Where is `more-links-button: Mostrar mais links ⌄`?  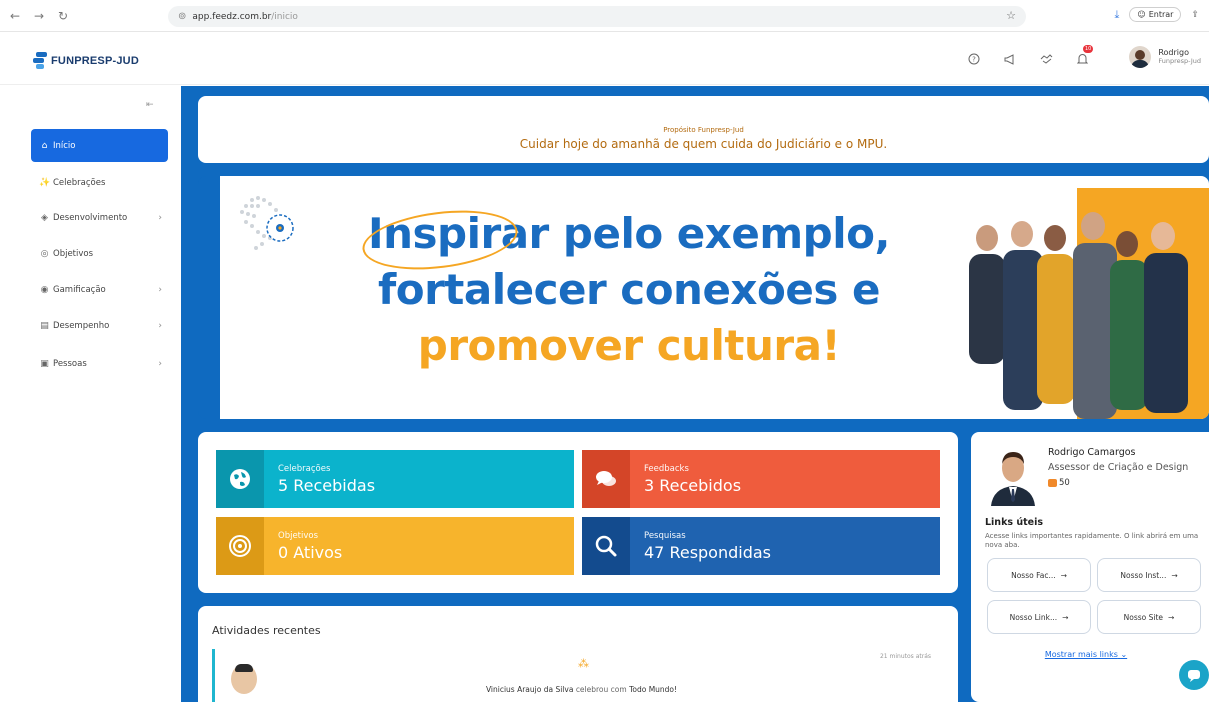 more-links-button: Mostrar mais links ⌄ is located at coordinates (1086, 654).